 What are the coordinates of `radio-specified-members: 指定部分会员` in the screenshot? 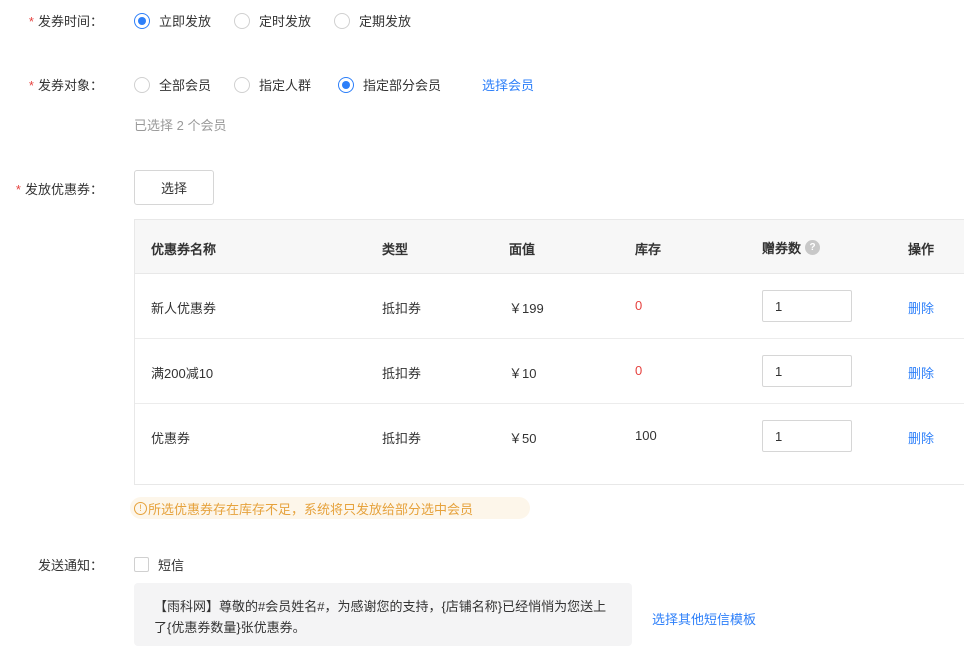 It's located at (389, 84).